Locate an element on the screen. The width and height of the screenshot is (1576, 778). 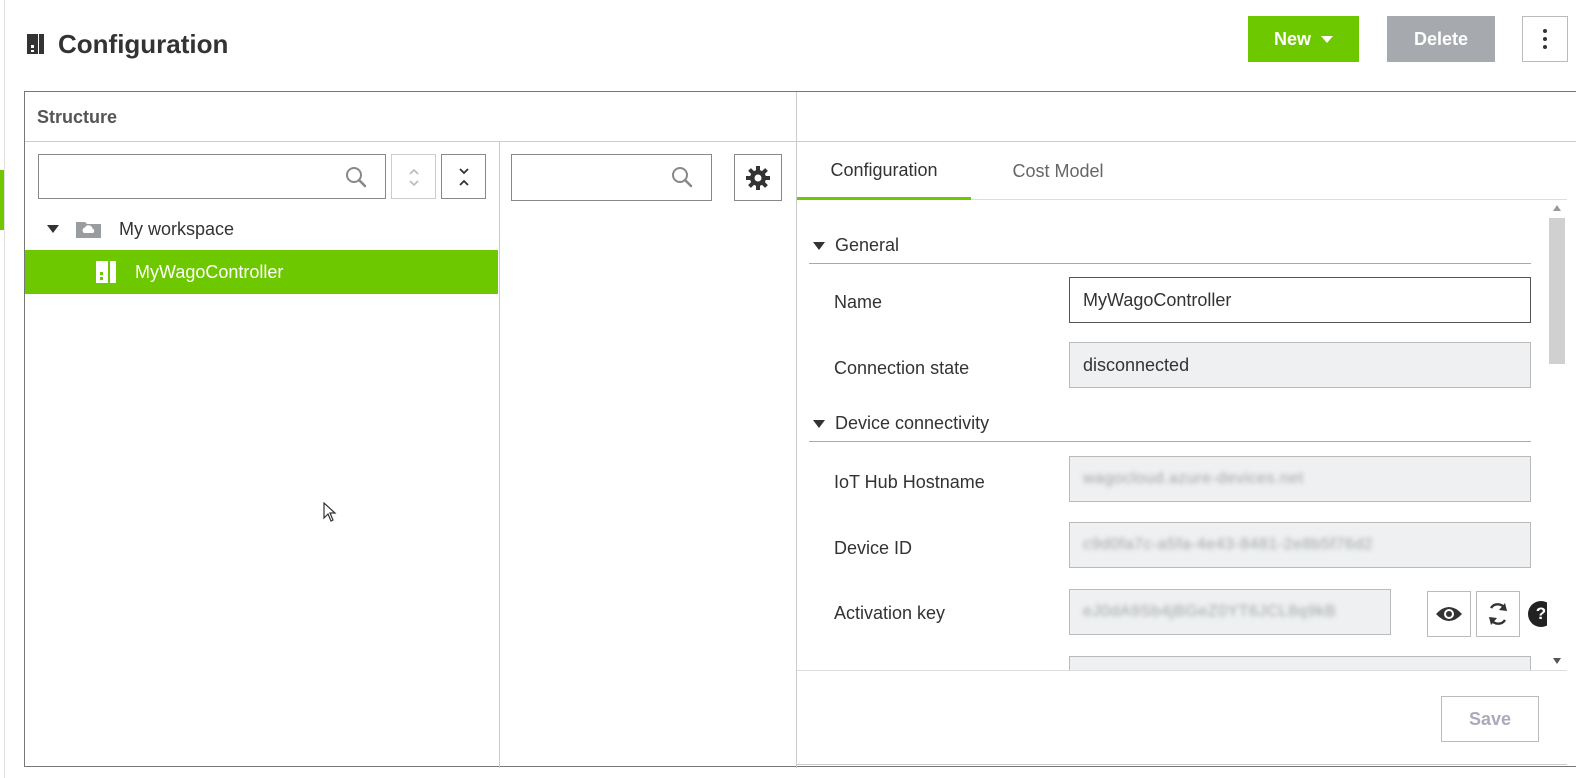
activation-key-label: Activation key is located at coordinates (890, 613).